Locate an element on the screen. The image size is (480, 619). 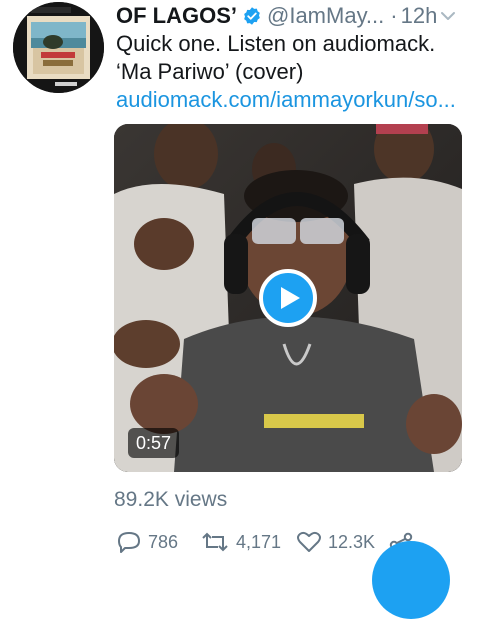
reply-count: 786 is located at coordinates (163, 541).